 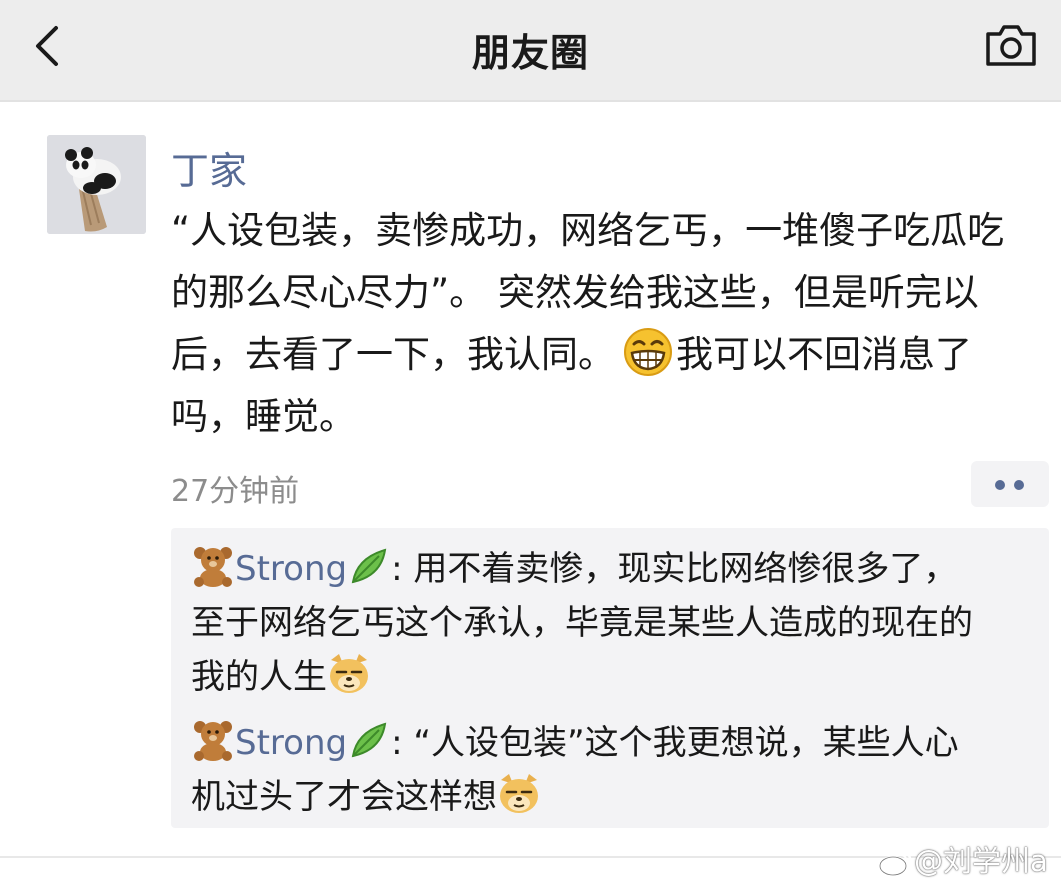 What do you see at coordinates (209, 167) in the screenshot?
I see `post-author-name: 丁家` at bounding box center [209, 167].